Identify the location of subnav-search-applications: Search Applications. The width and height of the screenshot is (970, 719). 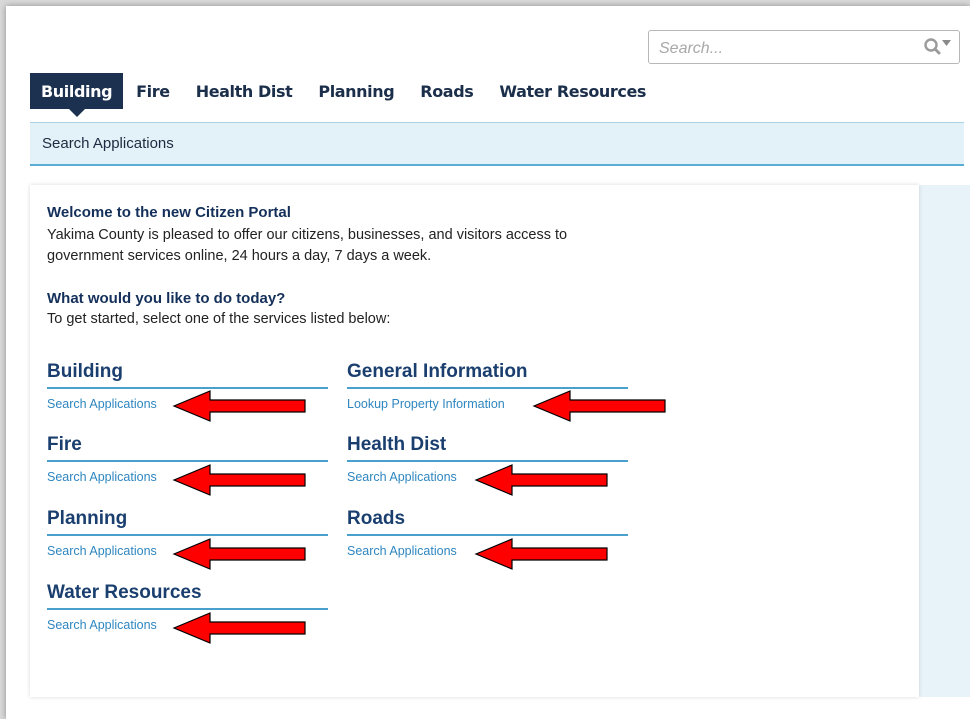
(108, 143).